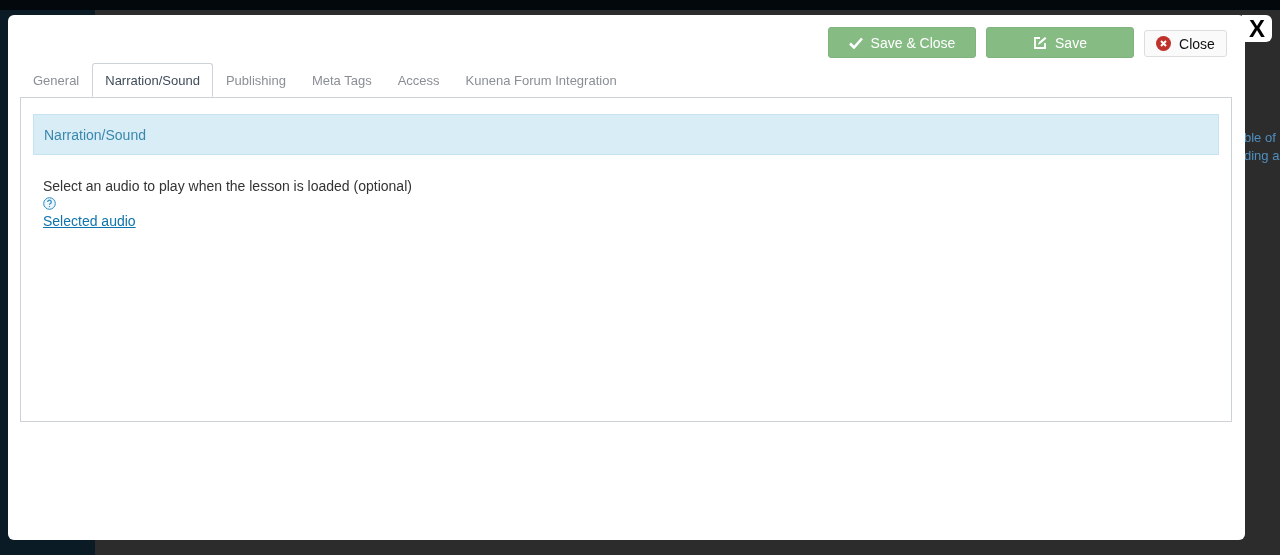  What do you see at coordinates (255, 80) in the screenshot?
I see `tab: Publishing` at bounding box center [255, 80].